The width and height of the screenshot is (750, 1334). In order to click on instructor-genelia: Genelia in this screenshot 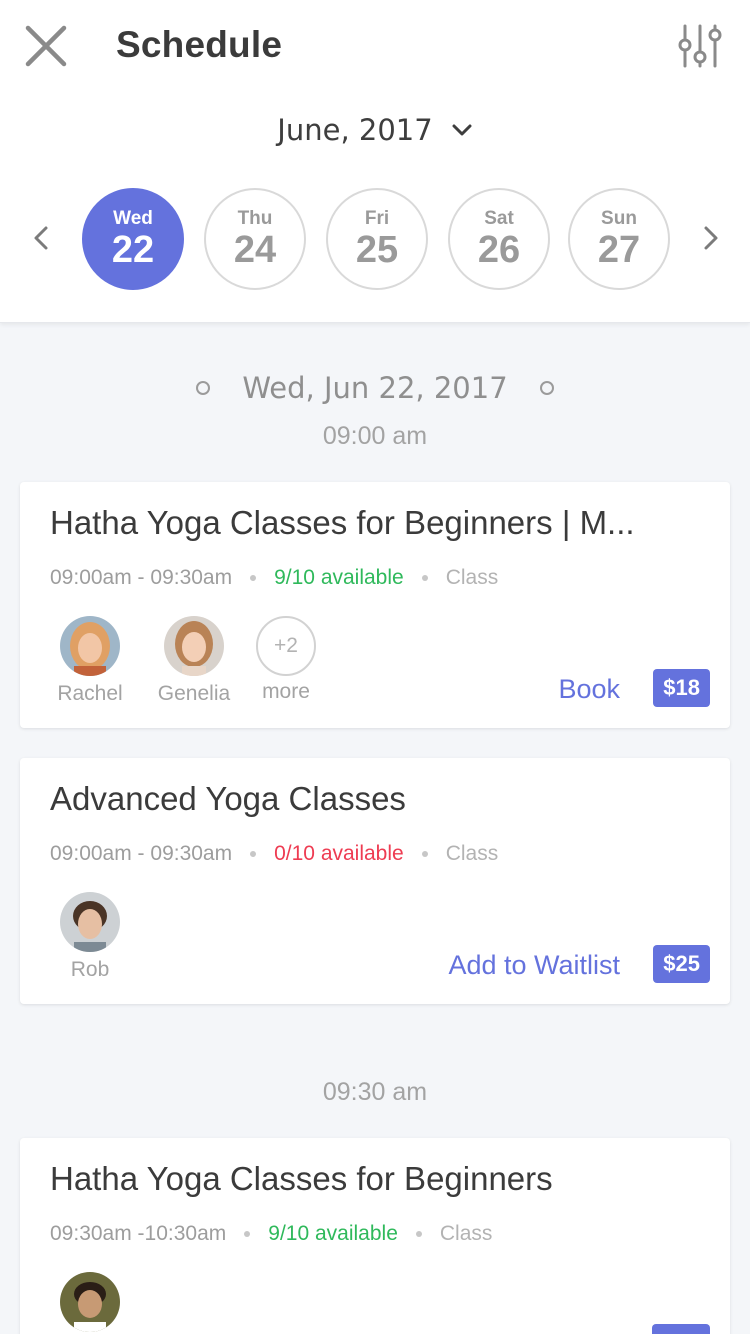, I will do `click(194, 661)`.